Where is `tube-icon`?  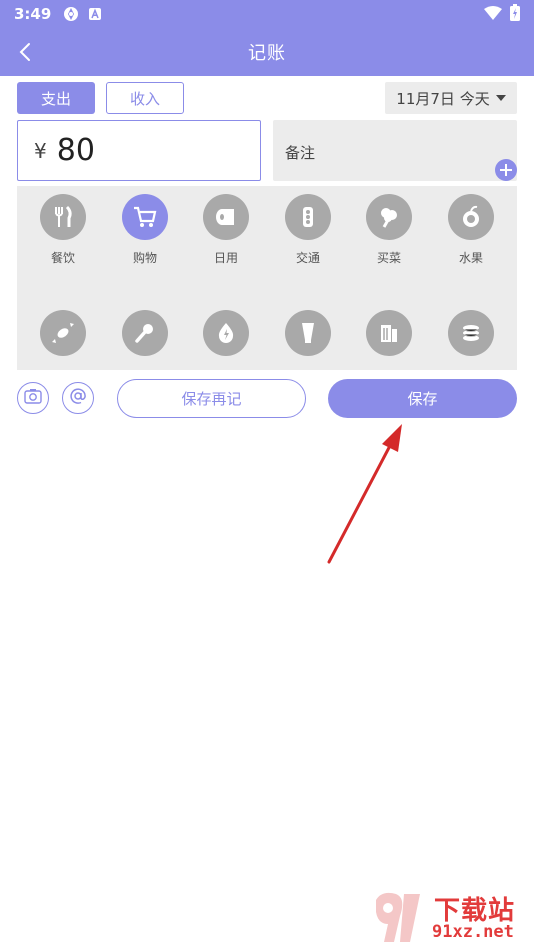 tube-icon is located at coordinates (308, 333).